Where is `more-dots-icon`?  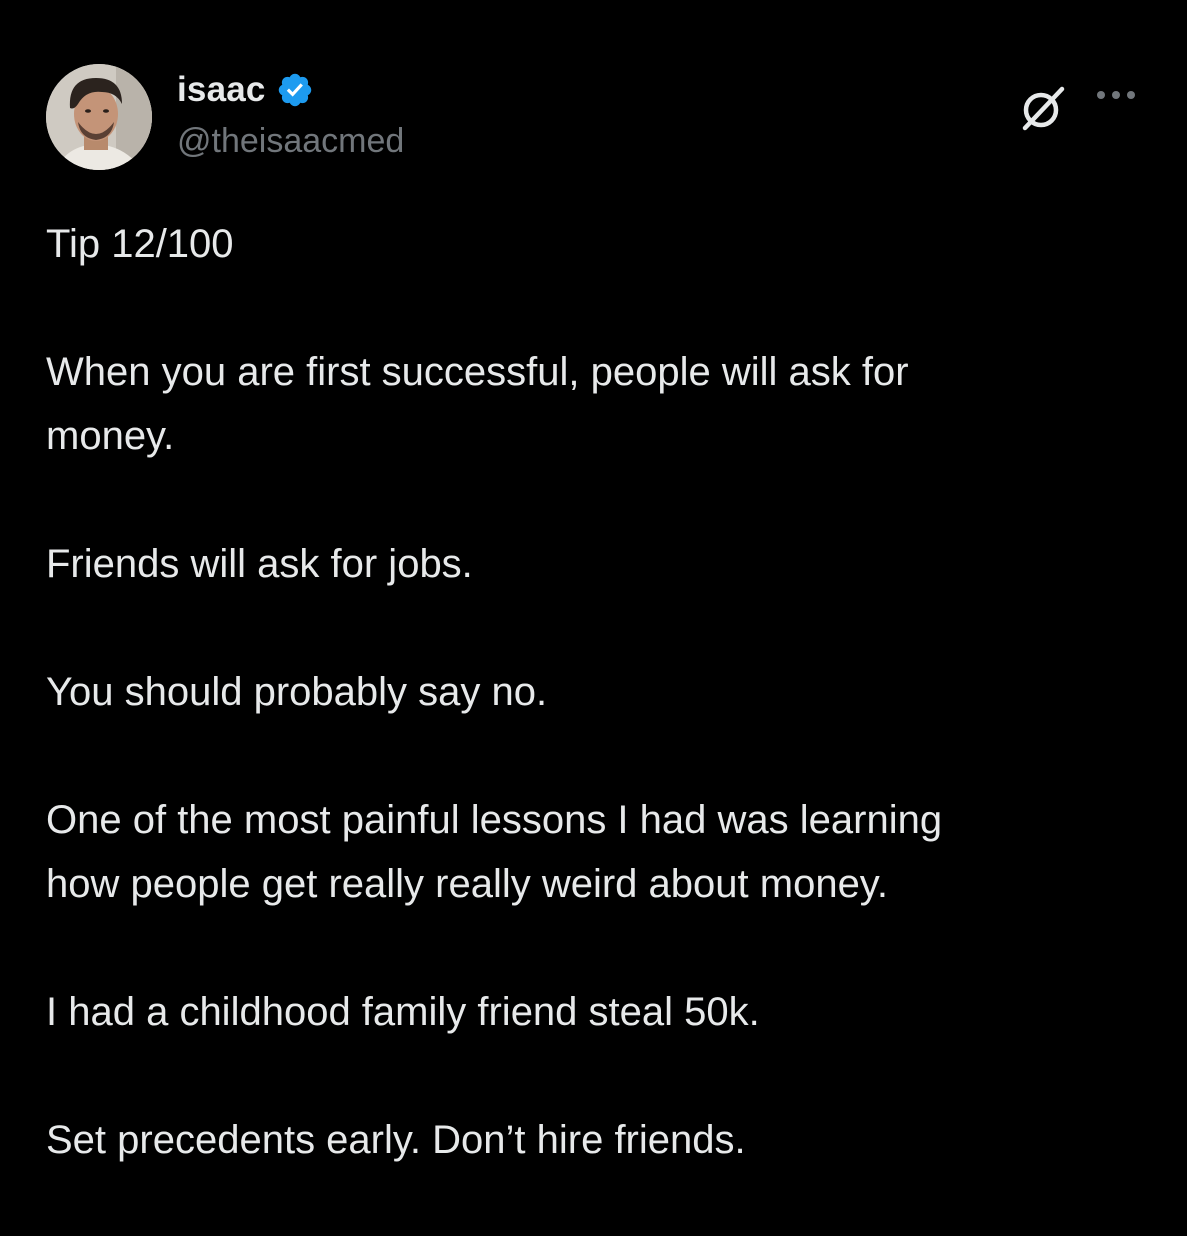 more-dots-icon is located at coordinates (1116, 95).